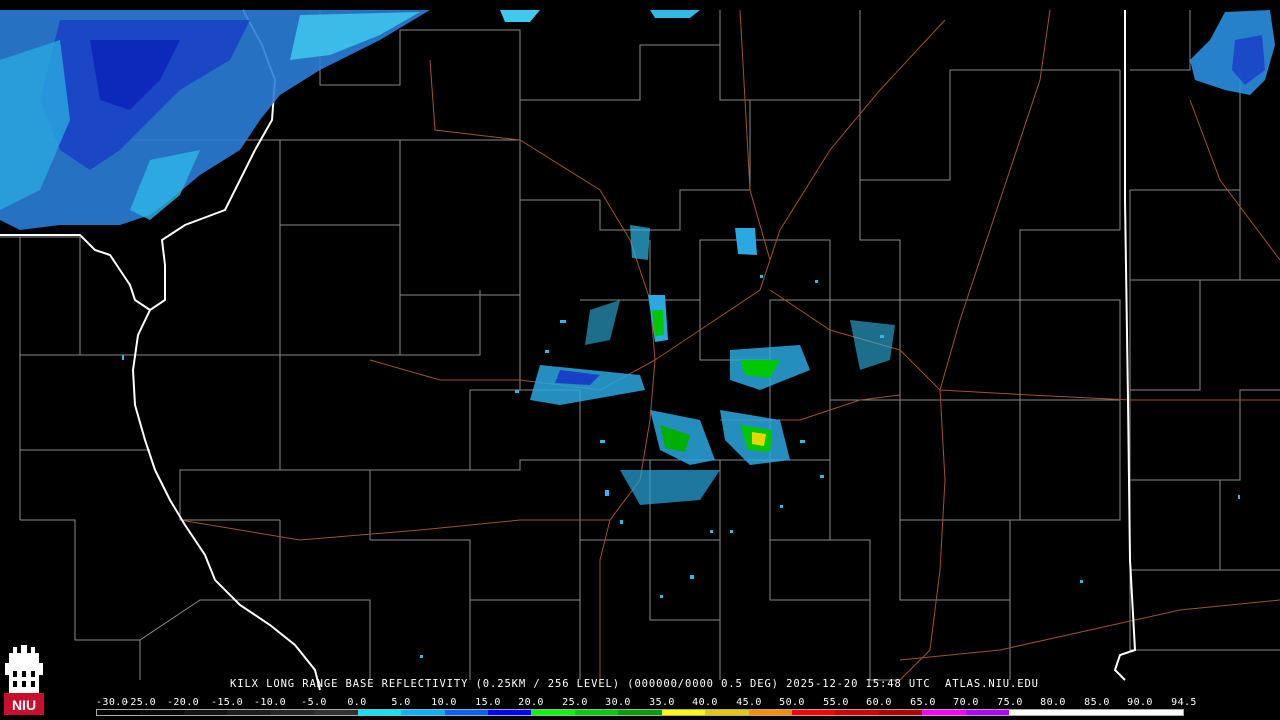  Describe the element at coordinates (966, 702) in the screenshot. I see `scale-label: 70.0` at that location.